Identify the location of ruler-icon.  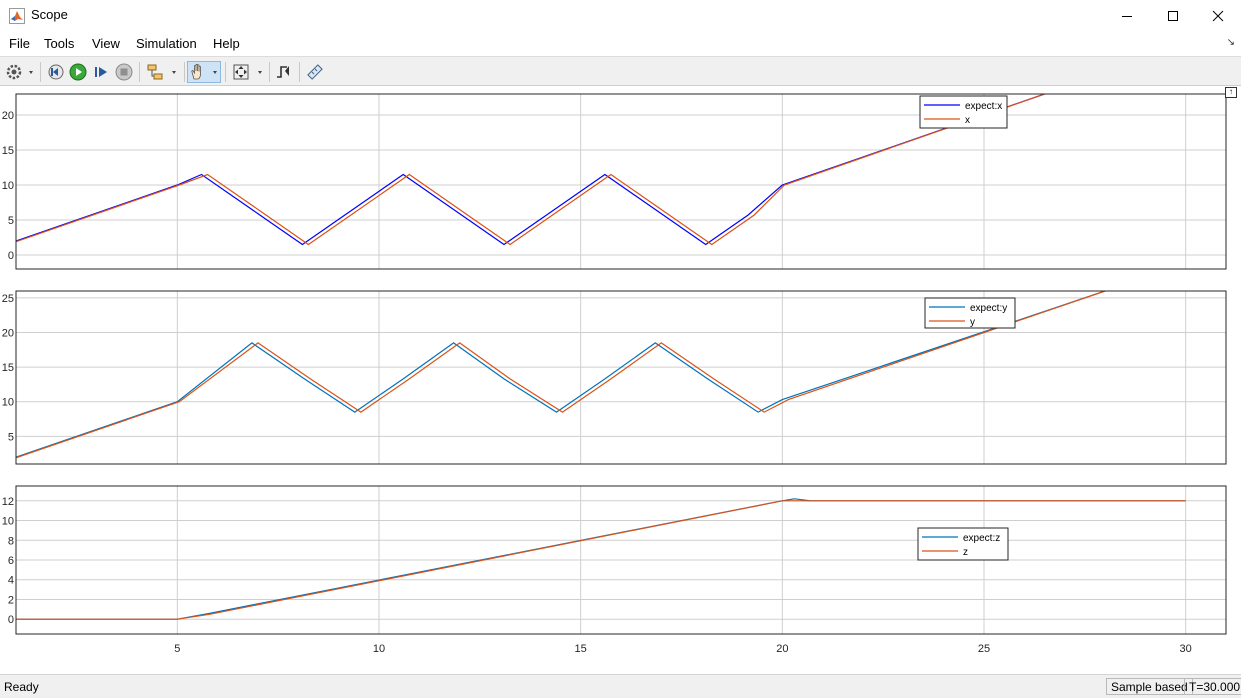
(315, 72).